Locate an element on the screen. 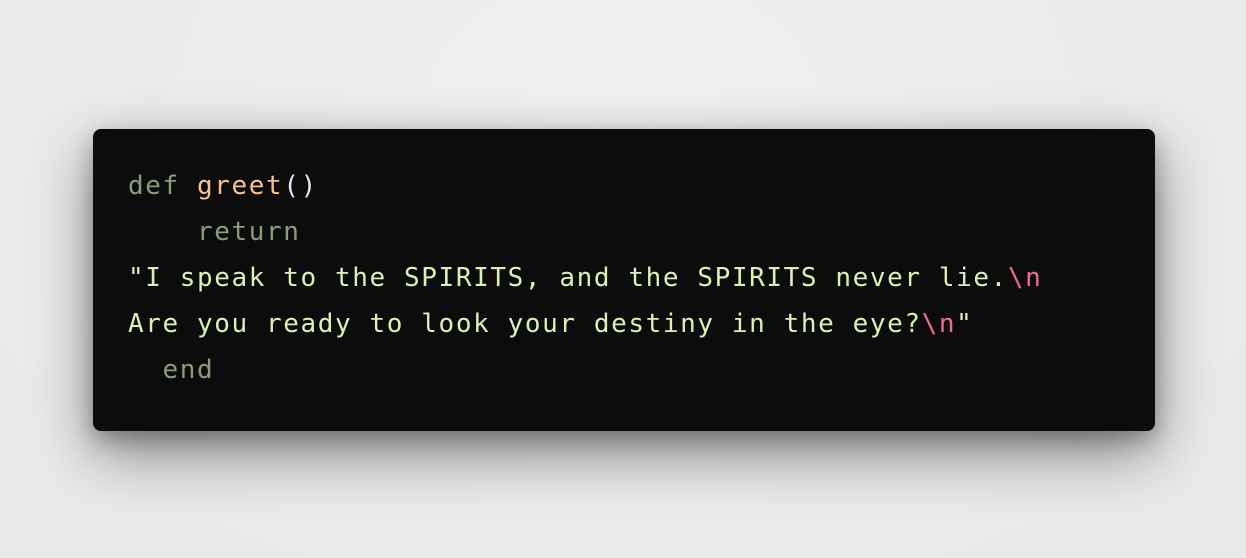 This screenshot has width=1246, height=558. parentheses: () is located at coordinates (300, 186).